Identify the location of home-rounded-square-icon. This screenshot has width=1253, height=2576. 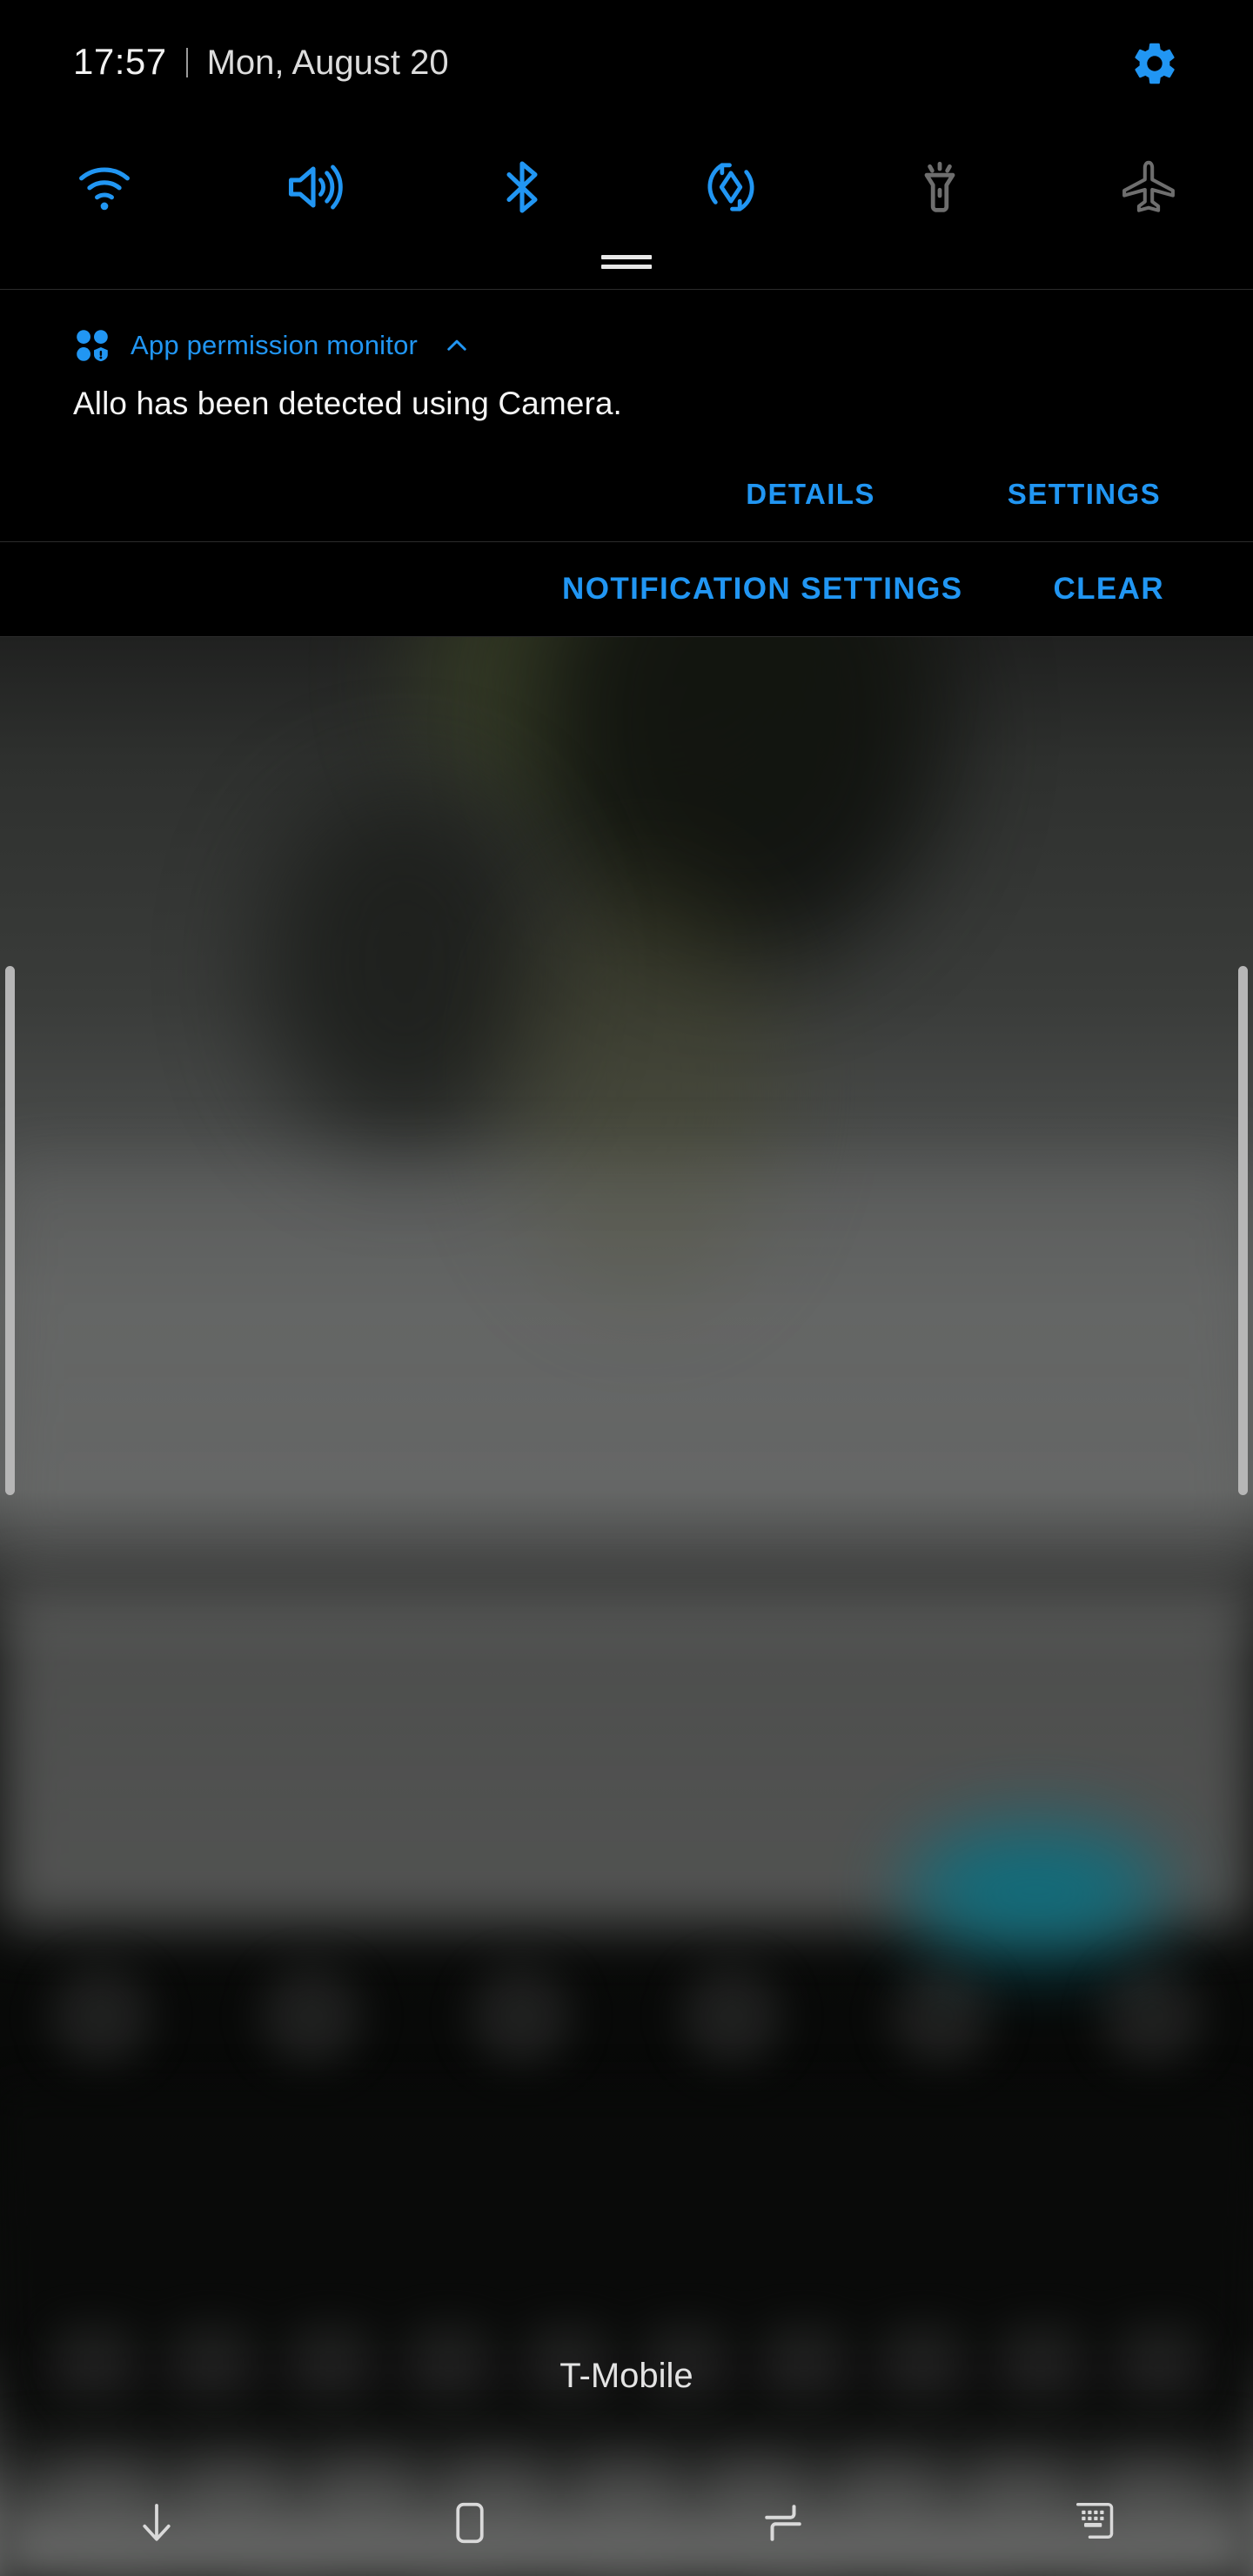
(470, 2523).